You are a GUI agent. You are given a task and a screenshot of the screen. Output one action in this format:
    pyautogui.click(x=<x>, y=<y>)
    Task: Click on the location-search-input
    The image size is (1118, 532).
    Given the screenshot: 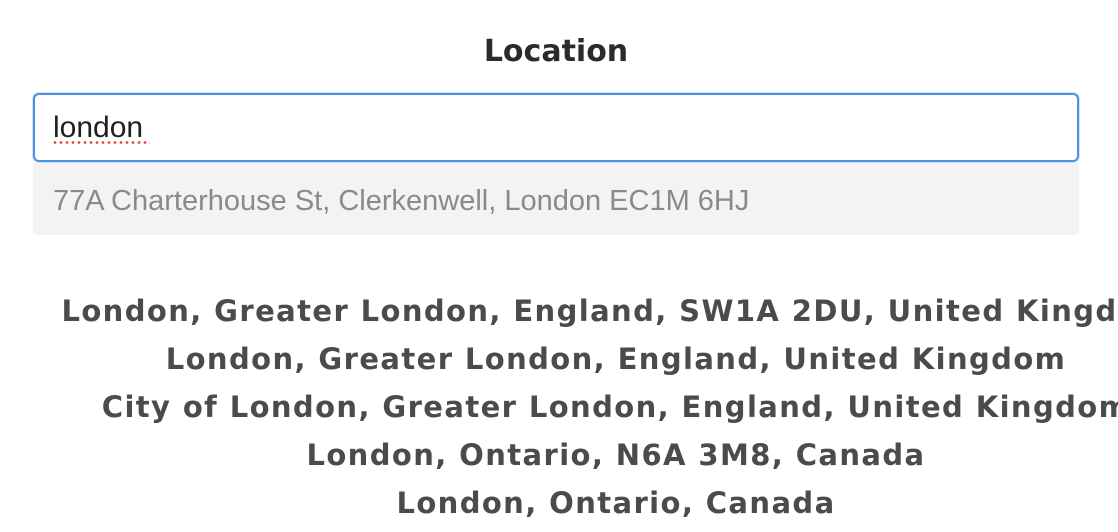 What is the action you would take?
    pyautogui.click(x=556, y=127)
    